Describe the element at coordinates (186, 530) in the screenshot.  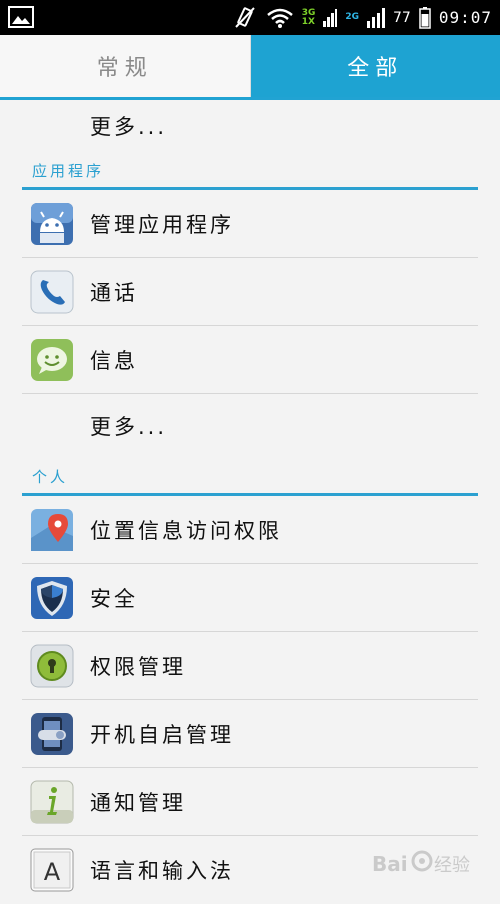
I see `list-item-label: 位置信息访问权限` at that location.